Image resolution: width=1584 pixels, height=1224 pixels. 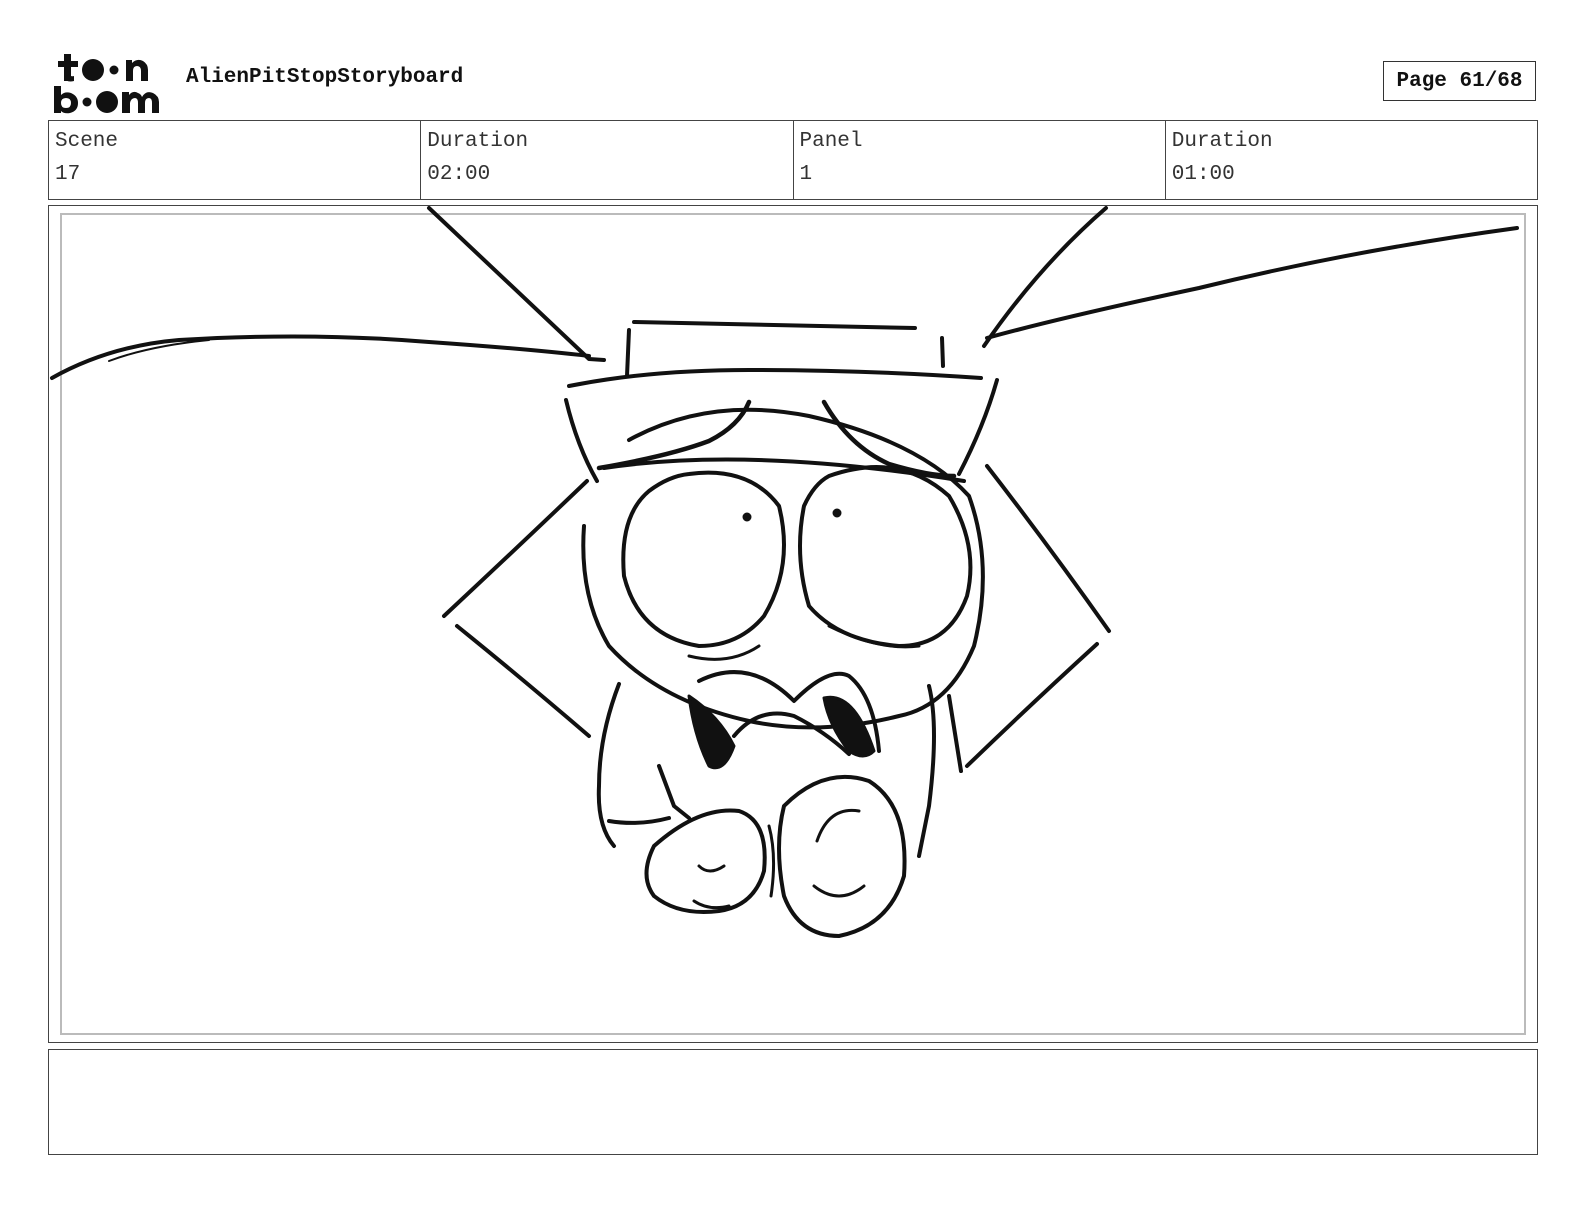 What do you see at coordinates (926, 771) in the screenshot?
I see `sketch-right-shoulder` at bounding box center [926, 771].